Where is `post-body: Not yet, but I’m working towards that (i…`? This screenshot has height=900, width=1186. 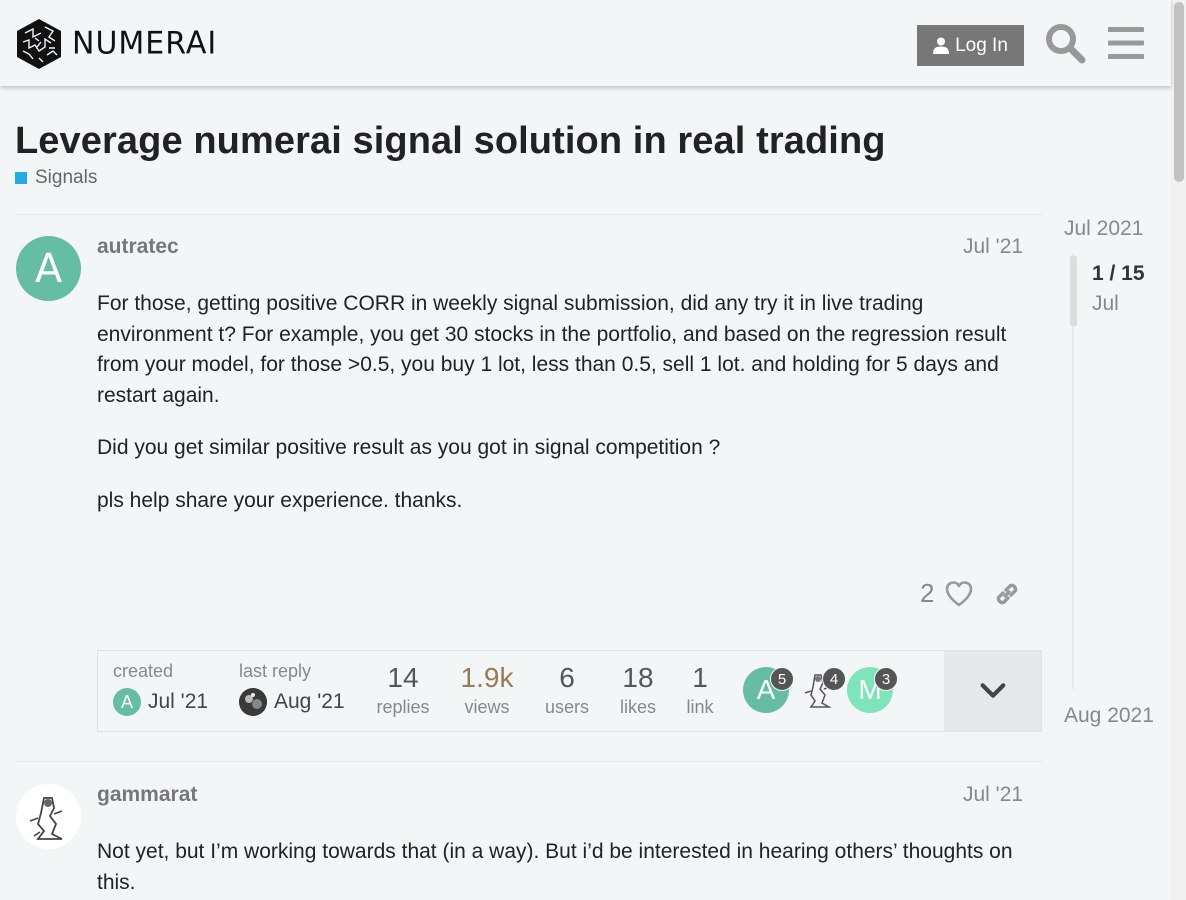 post-body: Not yet, but I’m working towards that (i… is located at coordinates (562, 868).